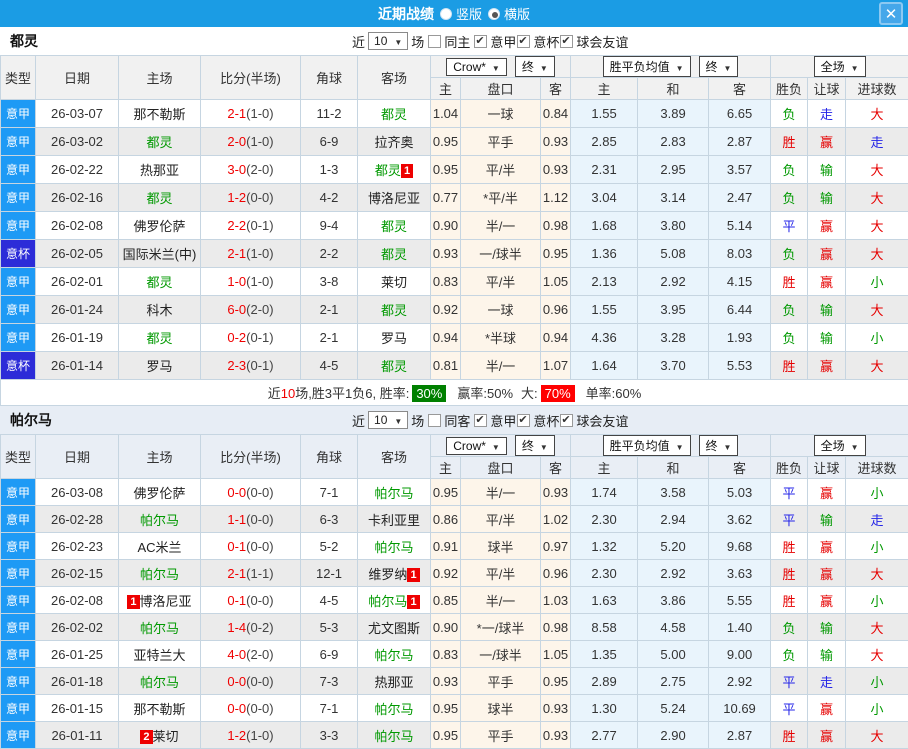 This screenshot has height=749, width=908. What do you see at coordinates (604, 309) in the screenshot?
I see `avg-home-cell: 1.55` at bounding box center [604, 309].